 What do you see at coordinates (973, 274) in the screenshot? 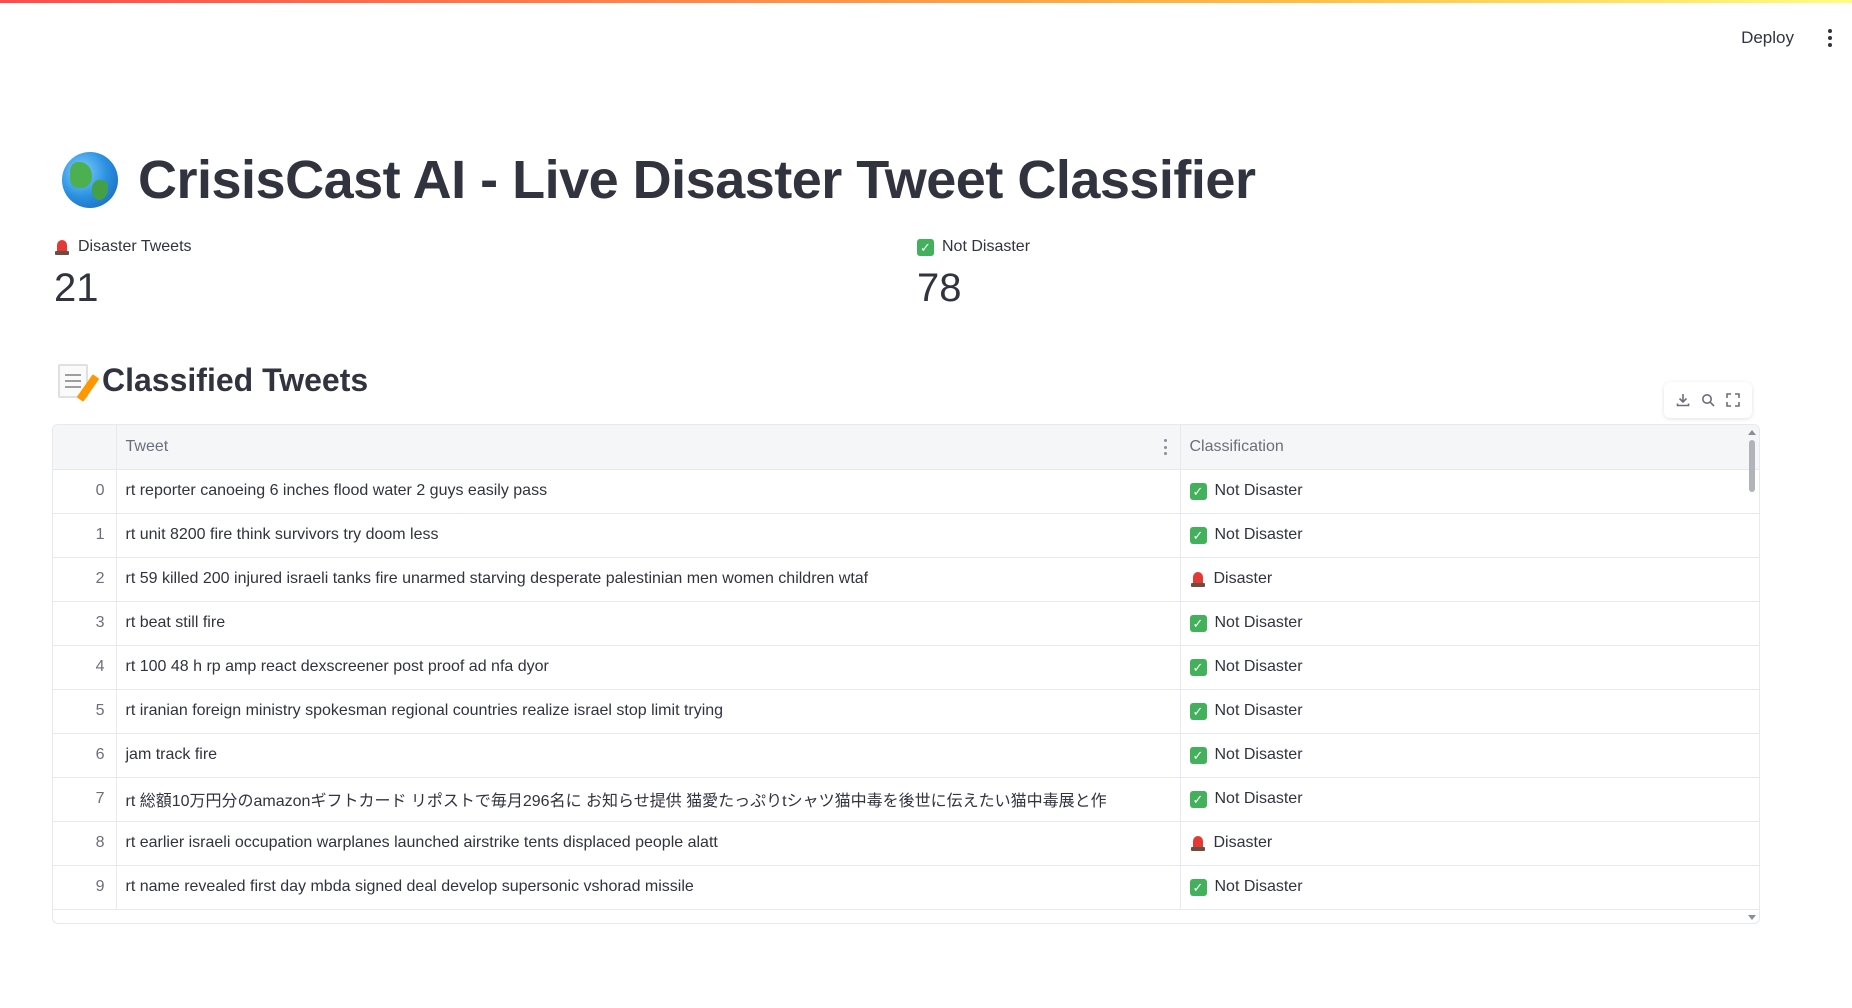
I see `metric-not-disaster: ✓ Not Disaster 78` at bounding box center [973, 274].